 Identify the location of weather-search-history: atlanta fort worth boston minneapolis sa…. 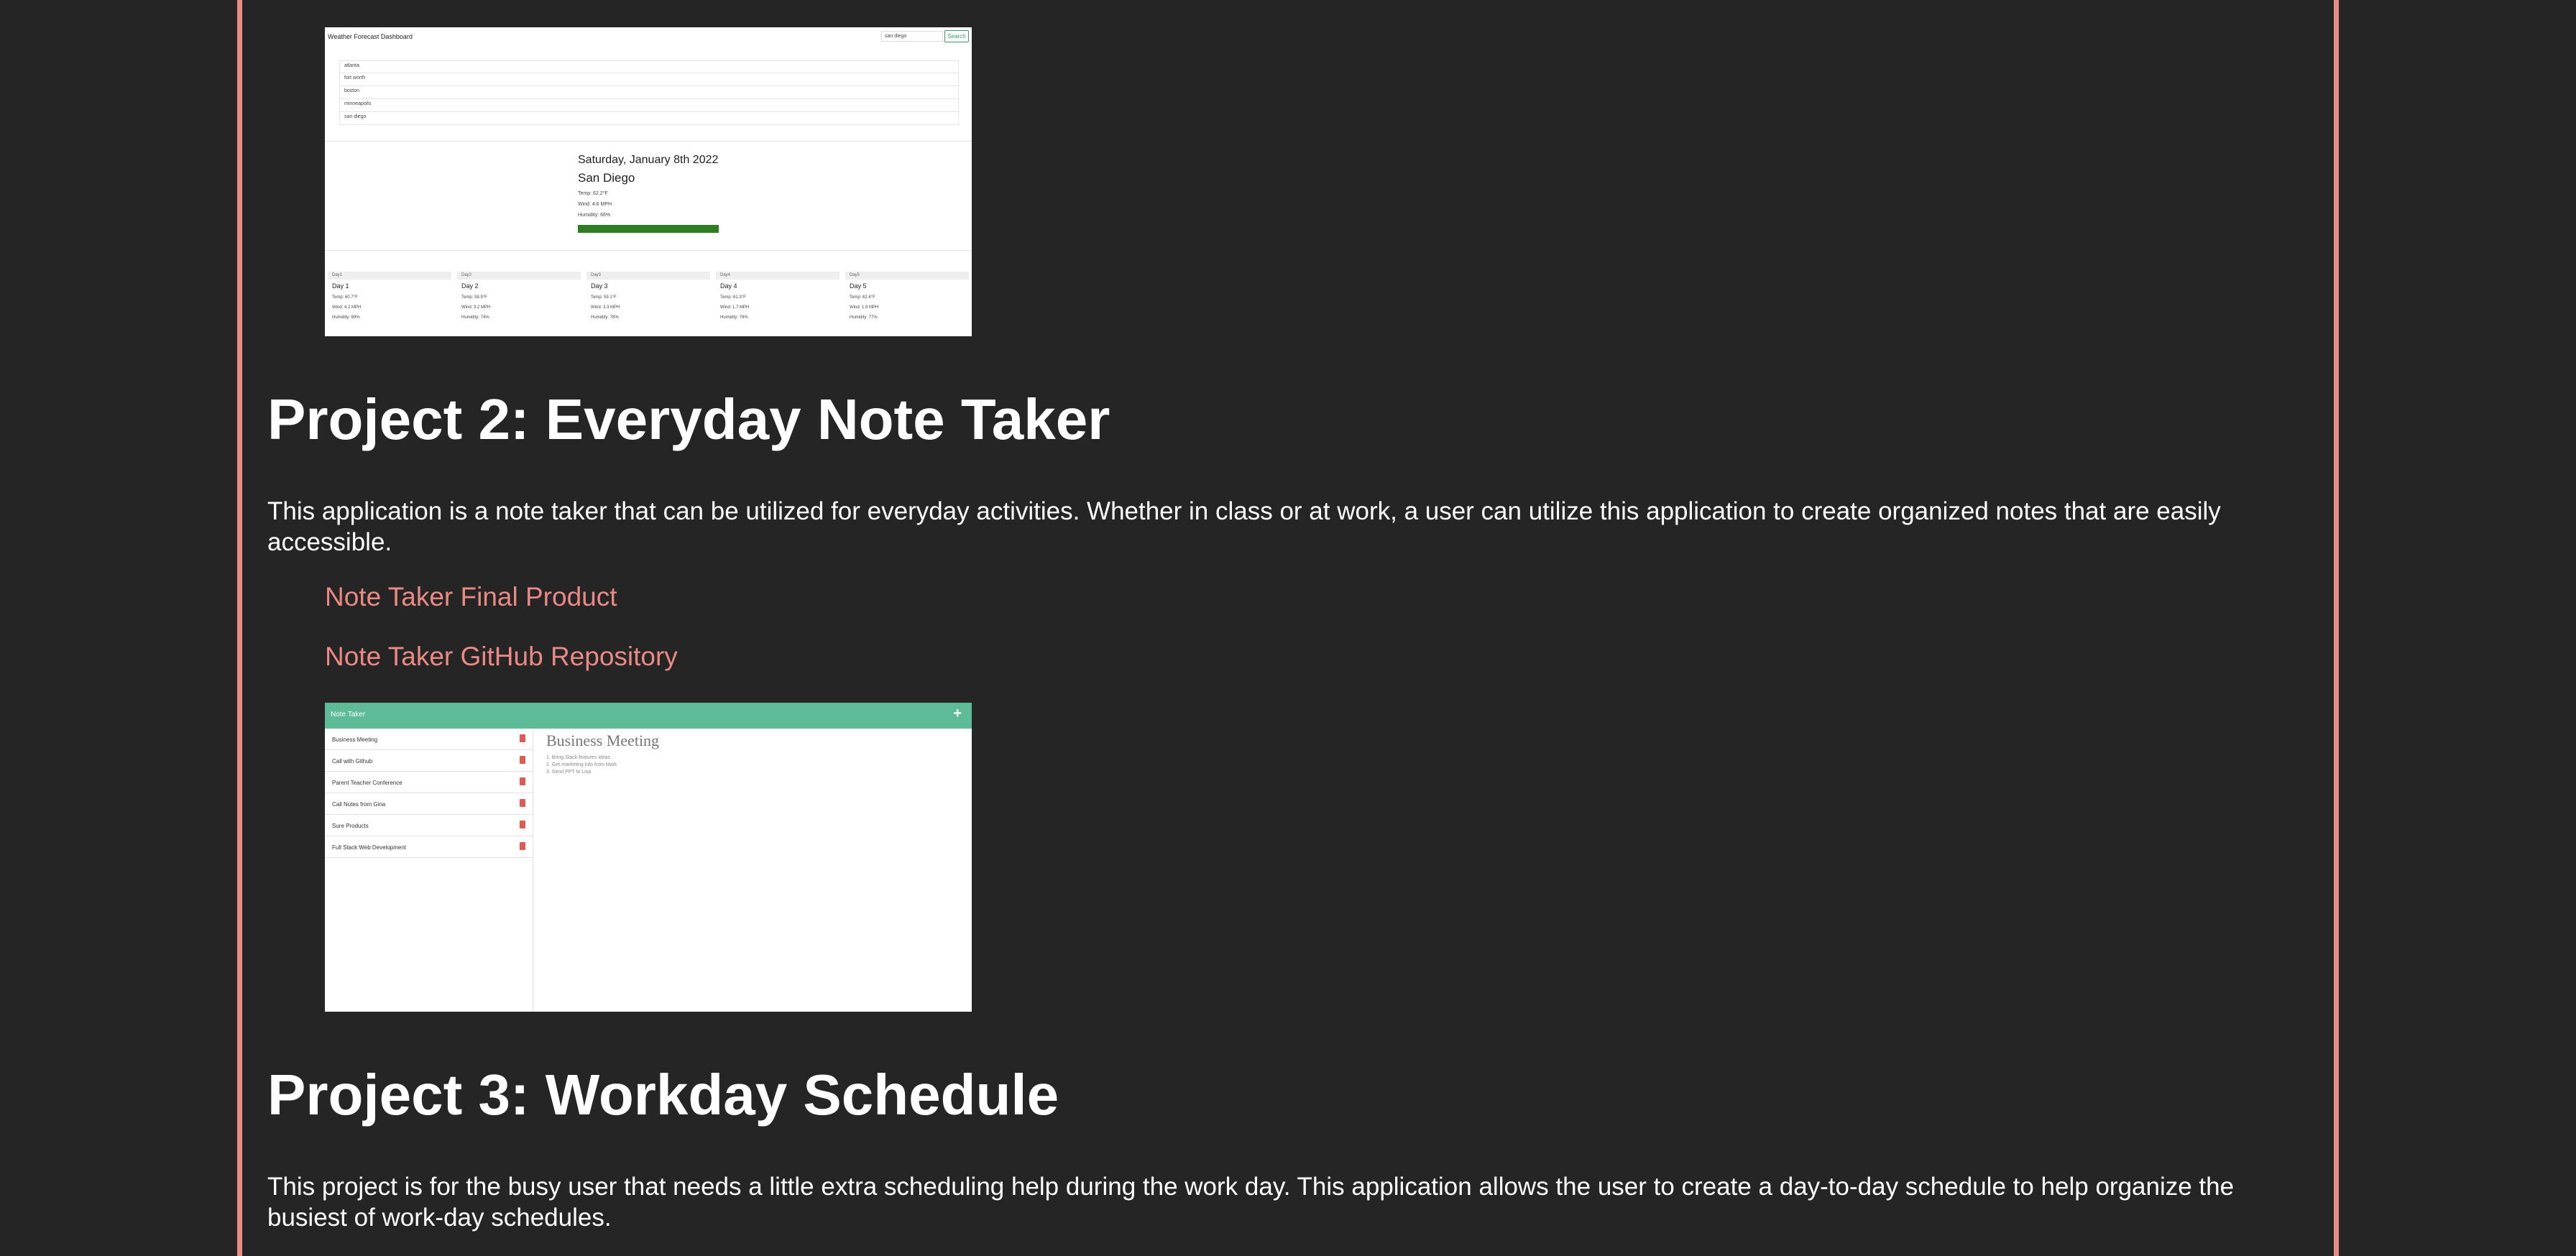
(649, 93).